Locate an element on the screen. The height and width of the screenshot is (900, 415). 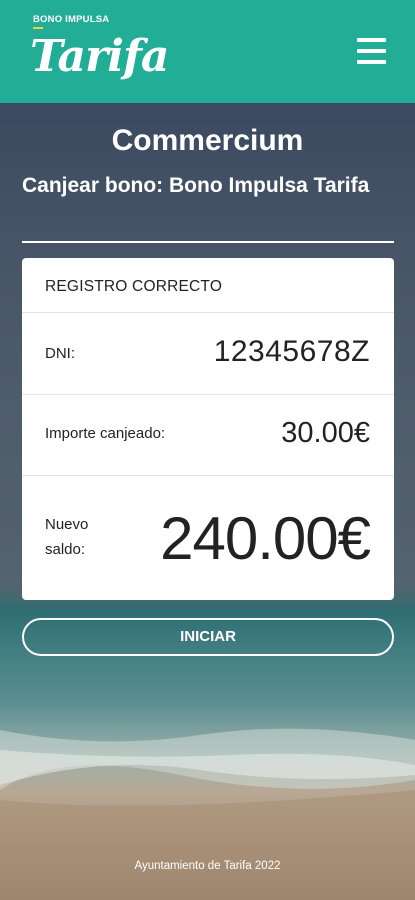
saldo-label: Nuevo saldo: is located at coordinates (67, 537).